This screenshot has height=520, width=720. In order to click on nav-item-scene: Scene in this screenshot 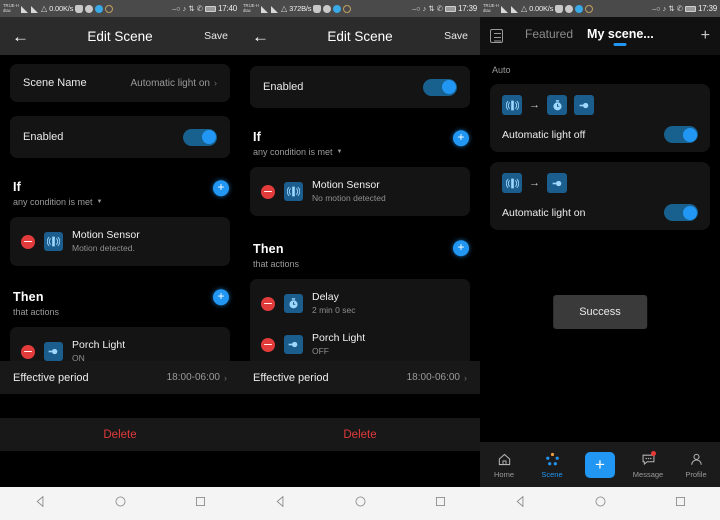, I will do `click(552, 465)`.